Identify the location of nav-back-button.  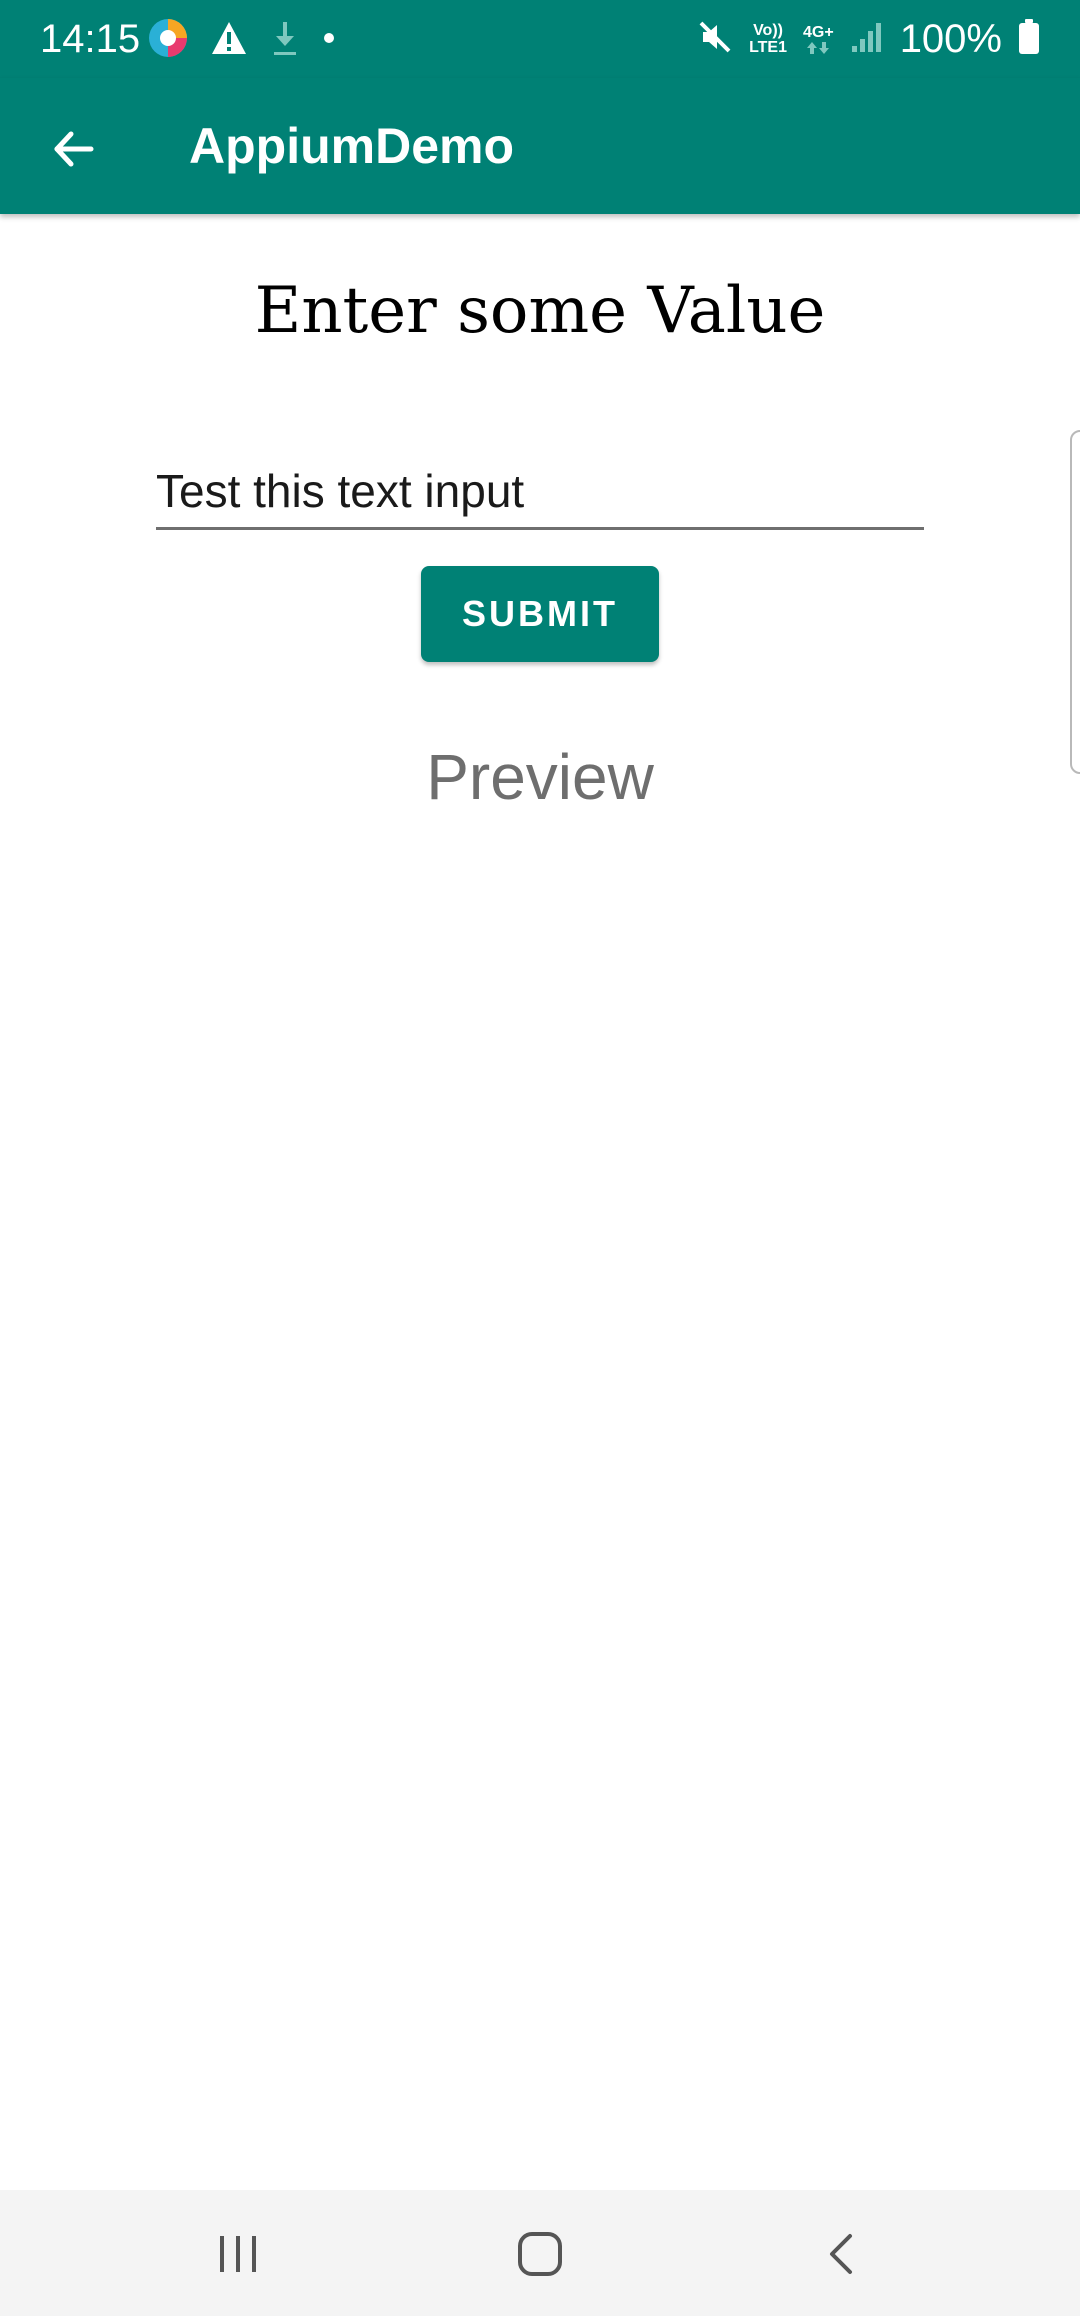
(842, 2254).